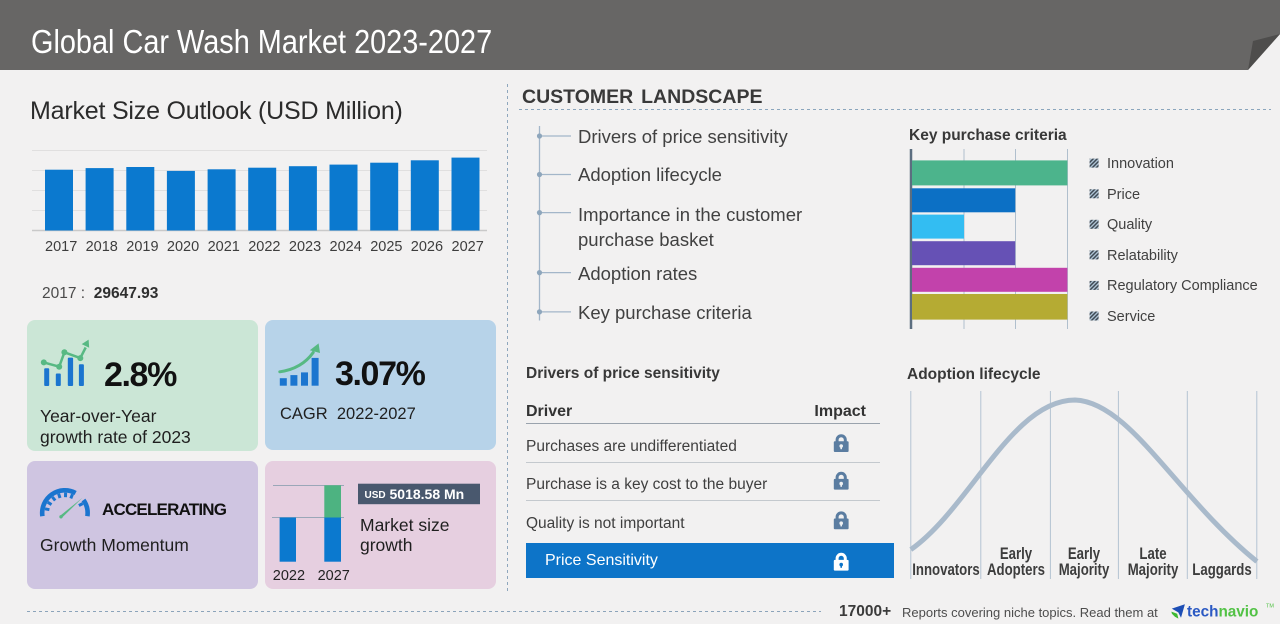 The height and width of the screenshot is (624, 1280). What do you see at coordinates (1270, 607) in the screenshot?
I see `svg-text: TM` at bounding box center [1270, 607].